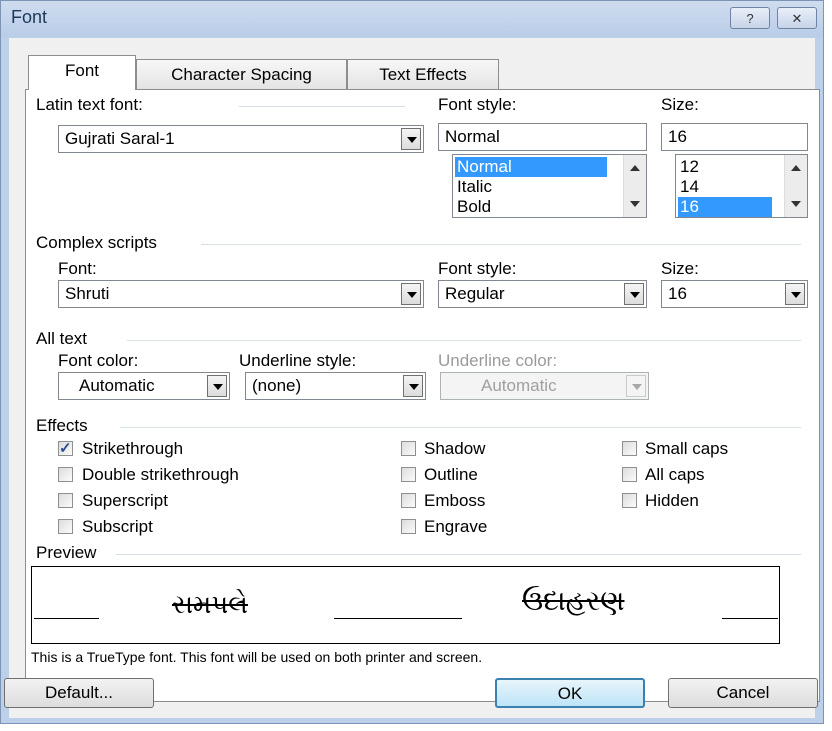 The height and width of the screenshot is (731, 832). Describe the element at coordinates (725, 167) in the screenshot. I see `list-item: 12` at that location.